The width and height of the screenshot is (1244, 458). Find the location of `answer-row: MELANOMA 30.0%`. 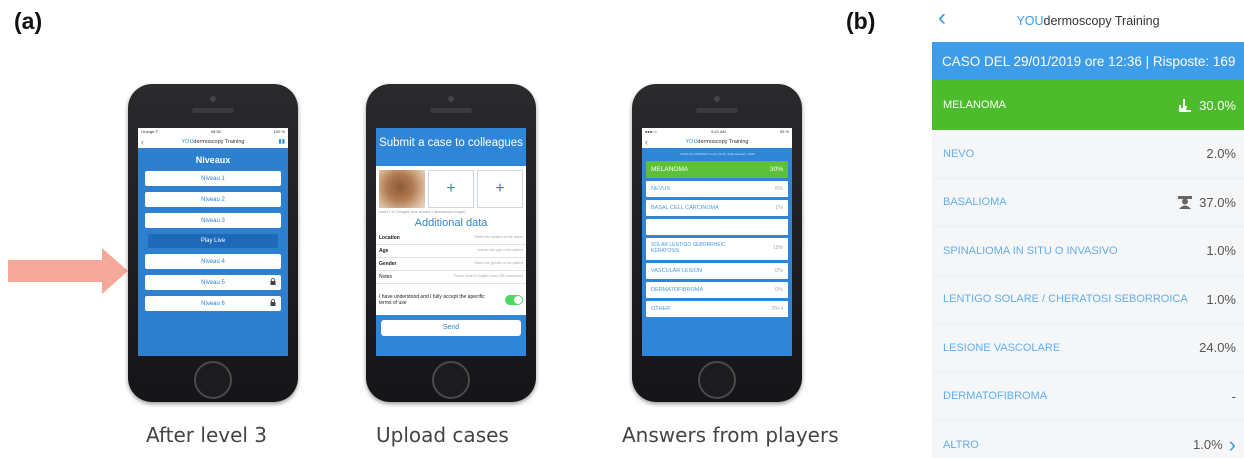

answer-row: MELANOMA 30.0% is located at coordinates (1088, 105).